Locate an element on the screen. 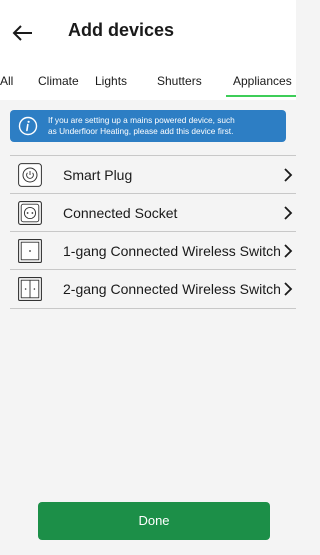  info-icon is located at coordinates (28, 126).